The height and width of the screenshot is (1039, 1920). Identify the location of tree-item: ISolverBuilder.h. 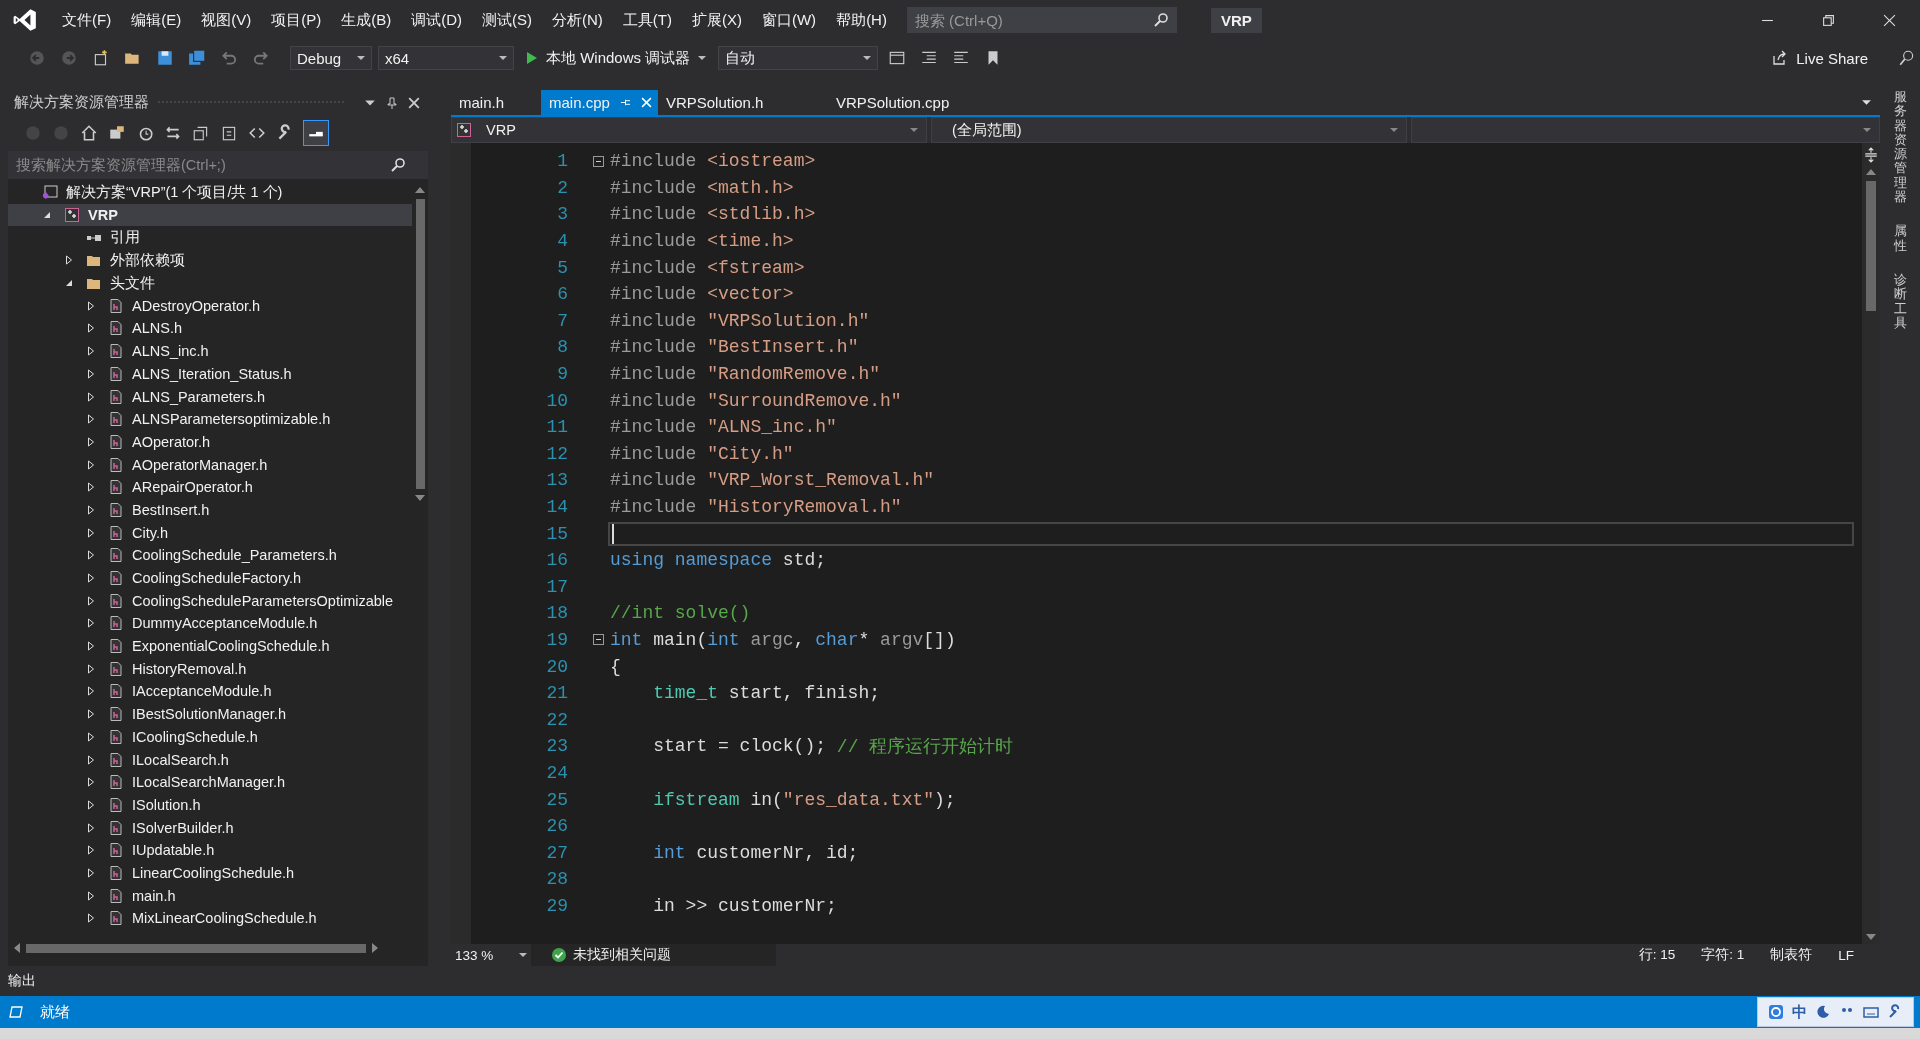
(210, 827).